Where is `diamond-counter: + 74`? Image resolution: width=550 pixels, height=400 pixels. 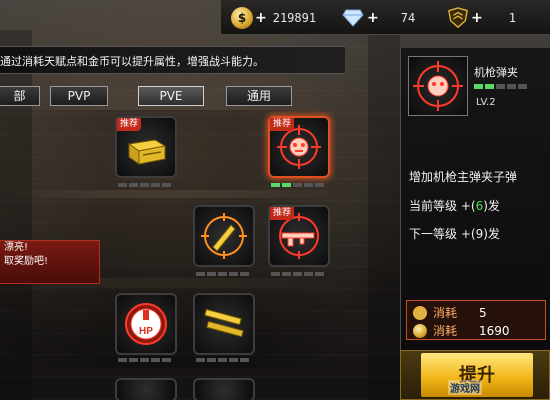 diamond-counter: + 74 is located at coordinates (378, 18).